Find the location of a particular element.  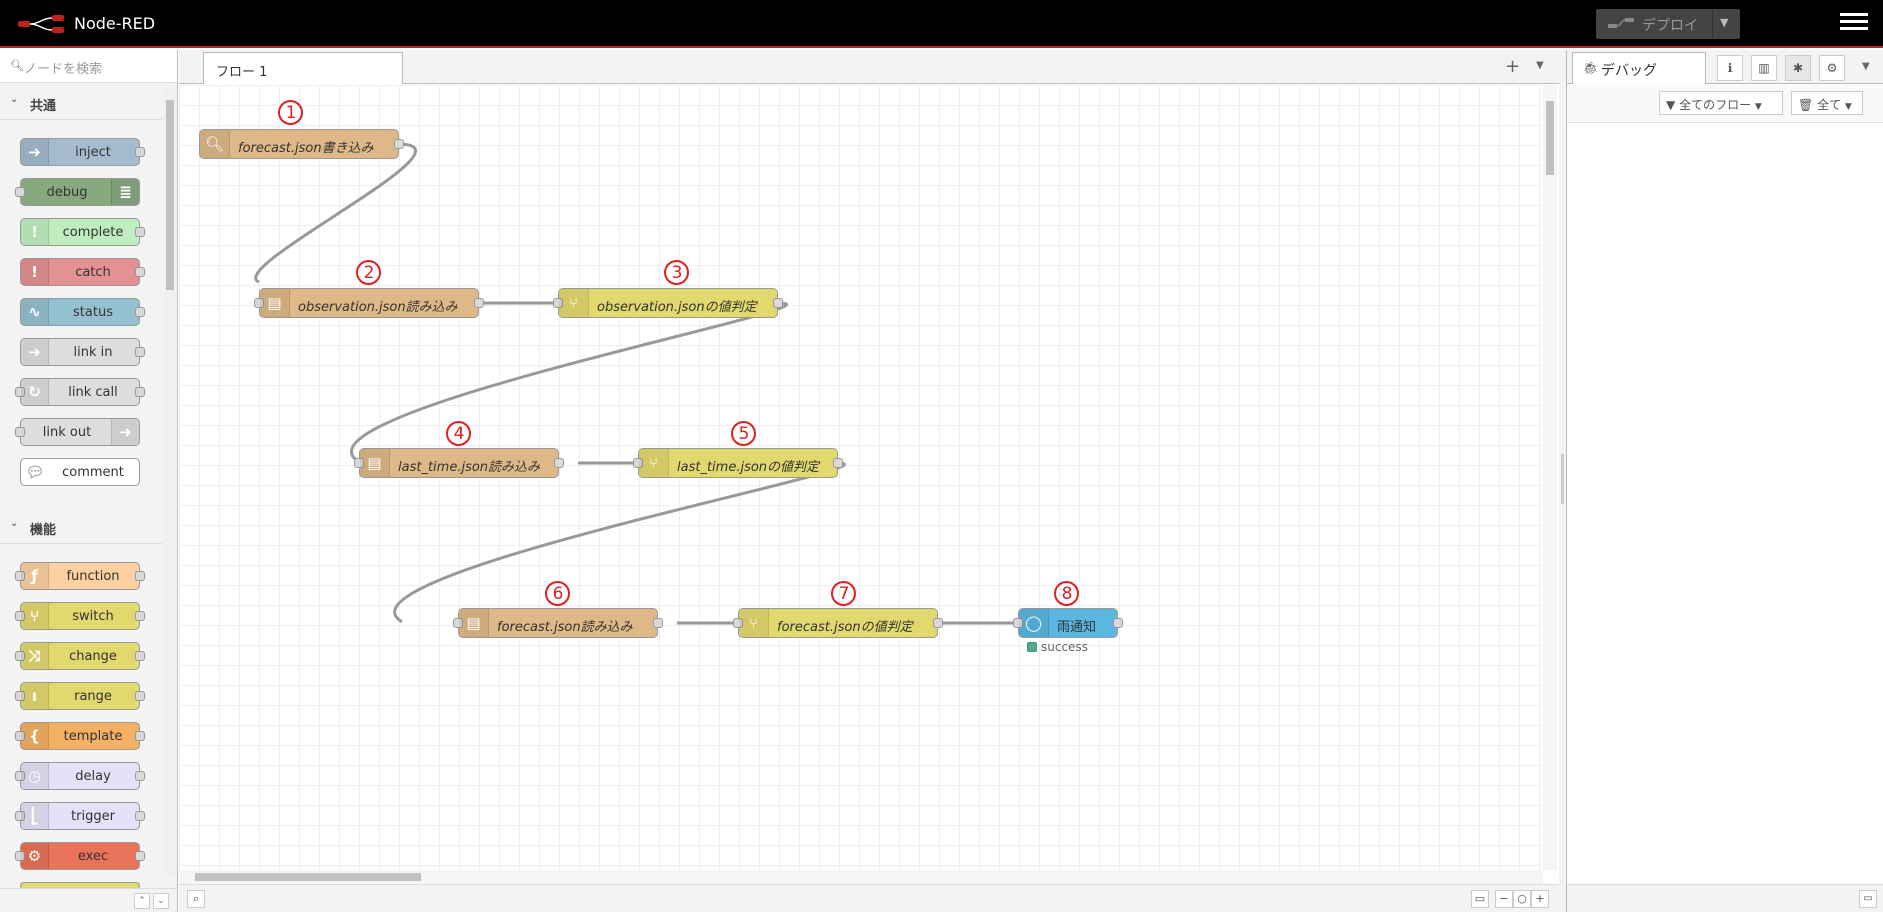

deploy-button: デプロイ ▼ is located at coordinates (1668, 24).